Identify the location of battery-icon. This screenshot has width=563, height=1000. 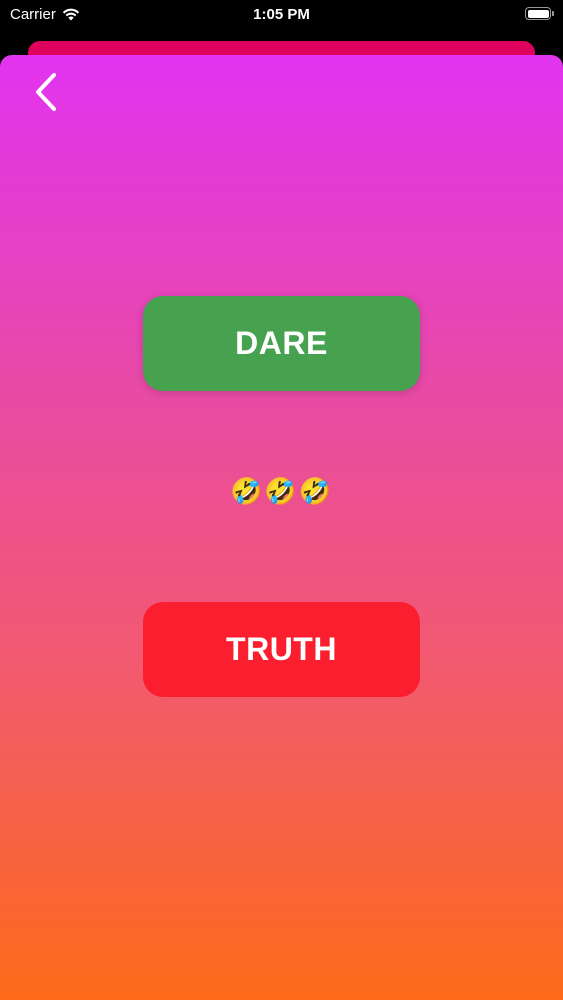
(539, 13).